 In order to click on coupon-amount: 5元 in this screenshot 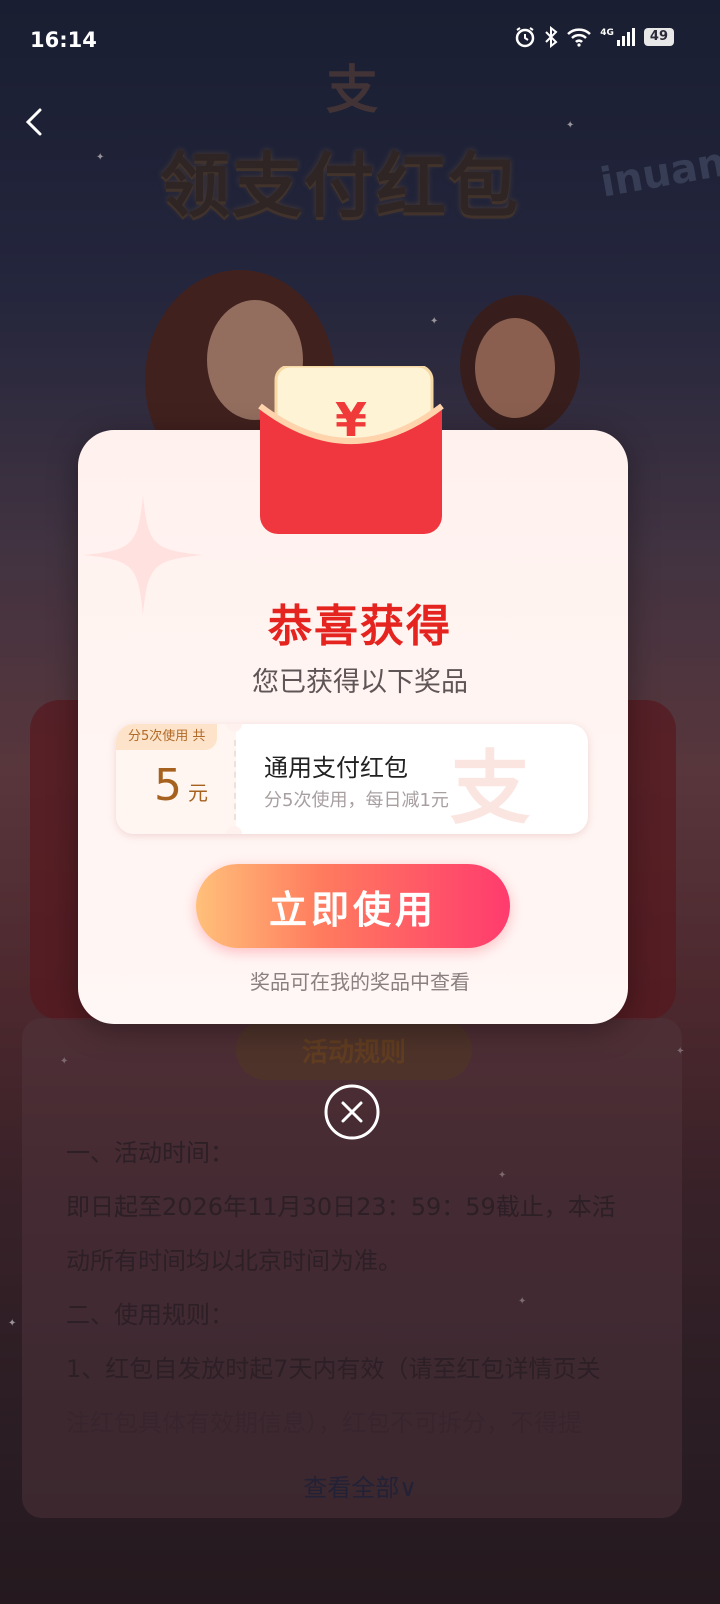, I will do `click(181, 785)`.